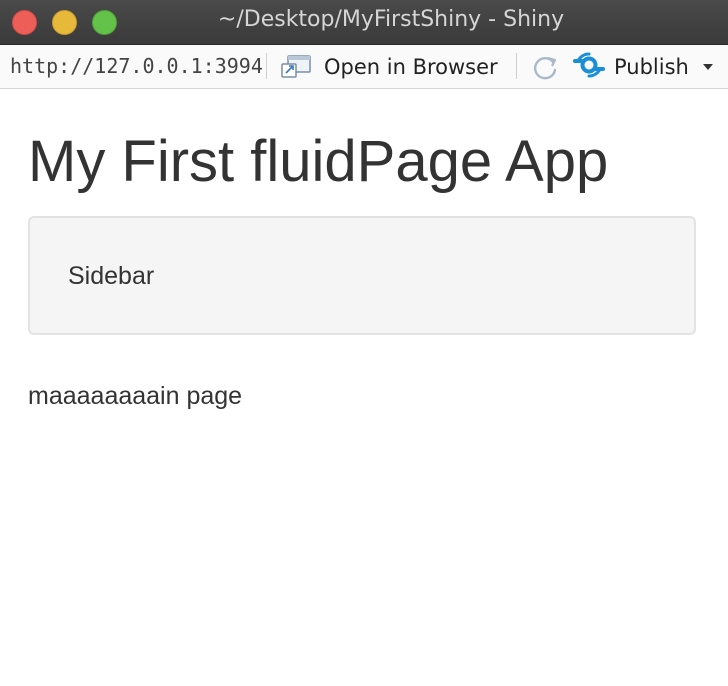 Image resolution: width=728 pixels, height=686 pixels. What do you see at coordinates (136, 66) in the screenshot?
I see `app-url: http://127.0.0.1:3994` at bounding box center [136, 66].